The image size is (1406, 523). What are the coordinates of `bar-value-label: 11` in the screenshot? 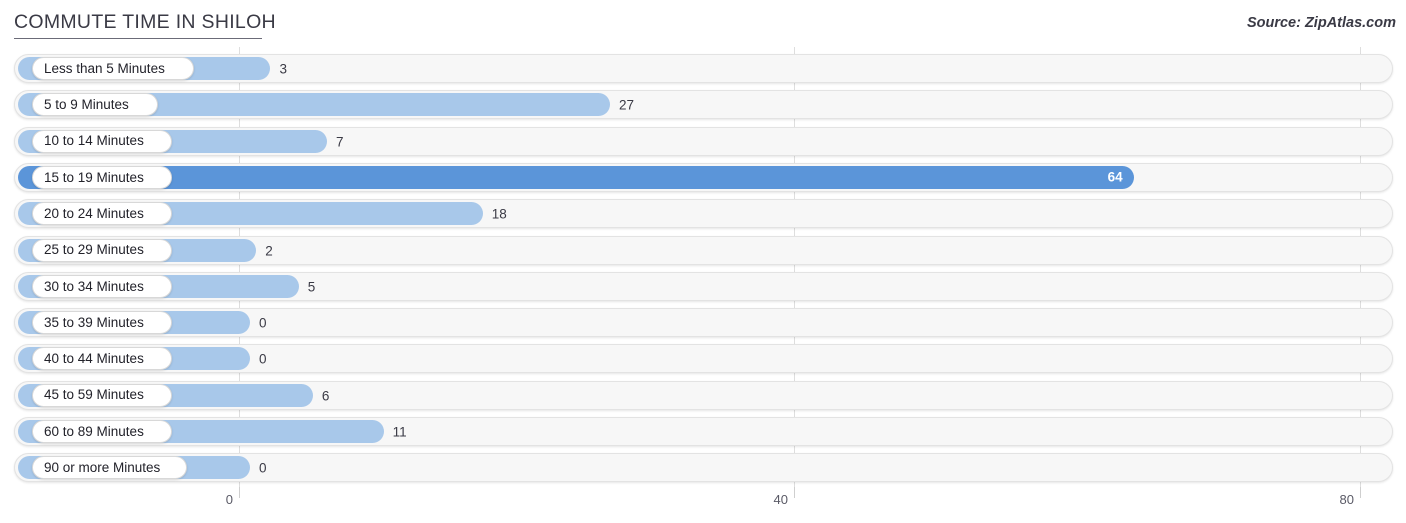 It's located at (399, 432).